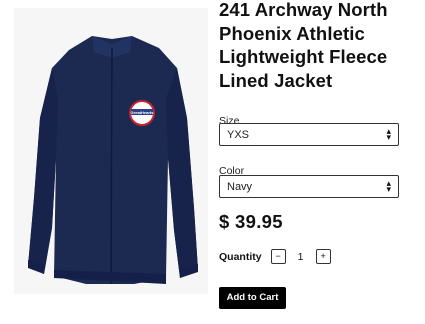  Describe the element at coordinates (240, 256) in the screenshot. I see `quantity-label: Quantity` at that location.